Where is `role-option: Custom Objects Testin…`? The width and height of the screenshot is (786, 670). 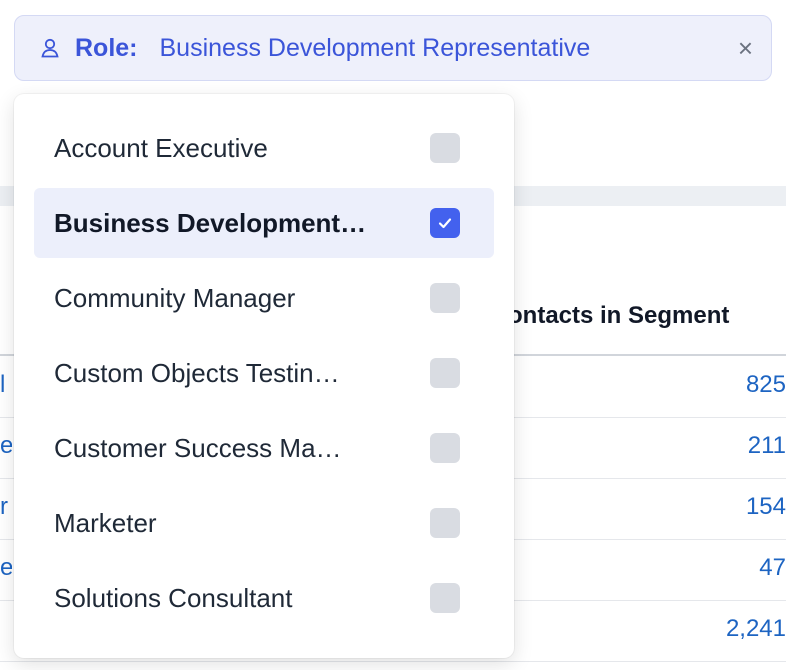 role-option: Custom Objects Testin… is located at coordinates (264, 373).